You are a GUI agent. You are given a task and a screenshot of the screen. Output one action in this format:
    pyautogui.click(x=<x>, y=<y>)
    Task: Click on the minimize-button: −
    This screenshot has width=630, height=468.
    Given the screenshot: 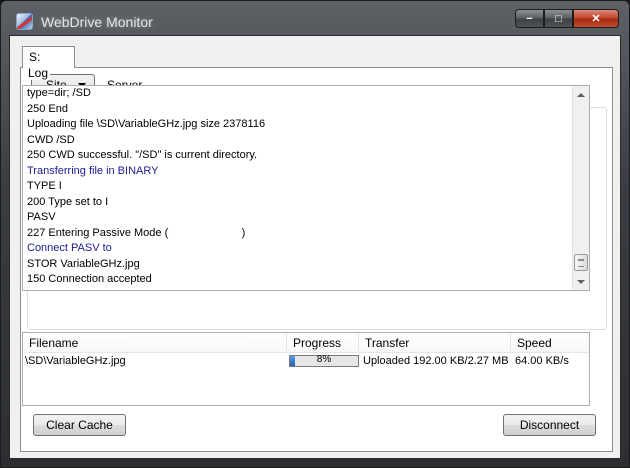 What is the action you would take?
    pyautogui.click(x=529, y=18)
    